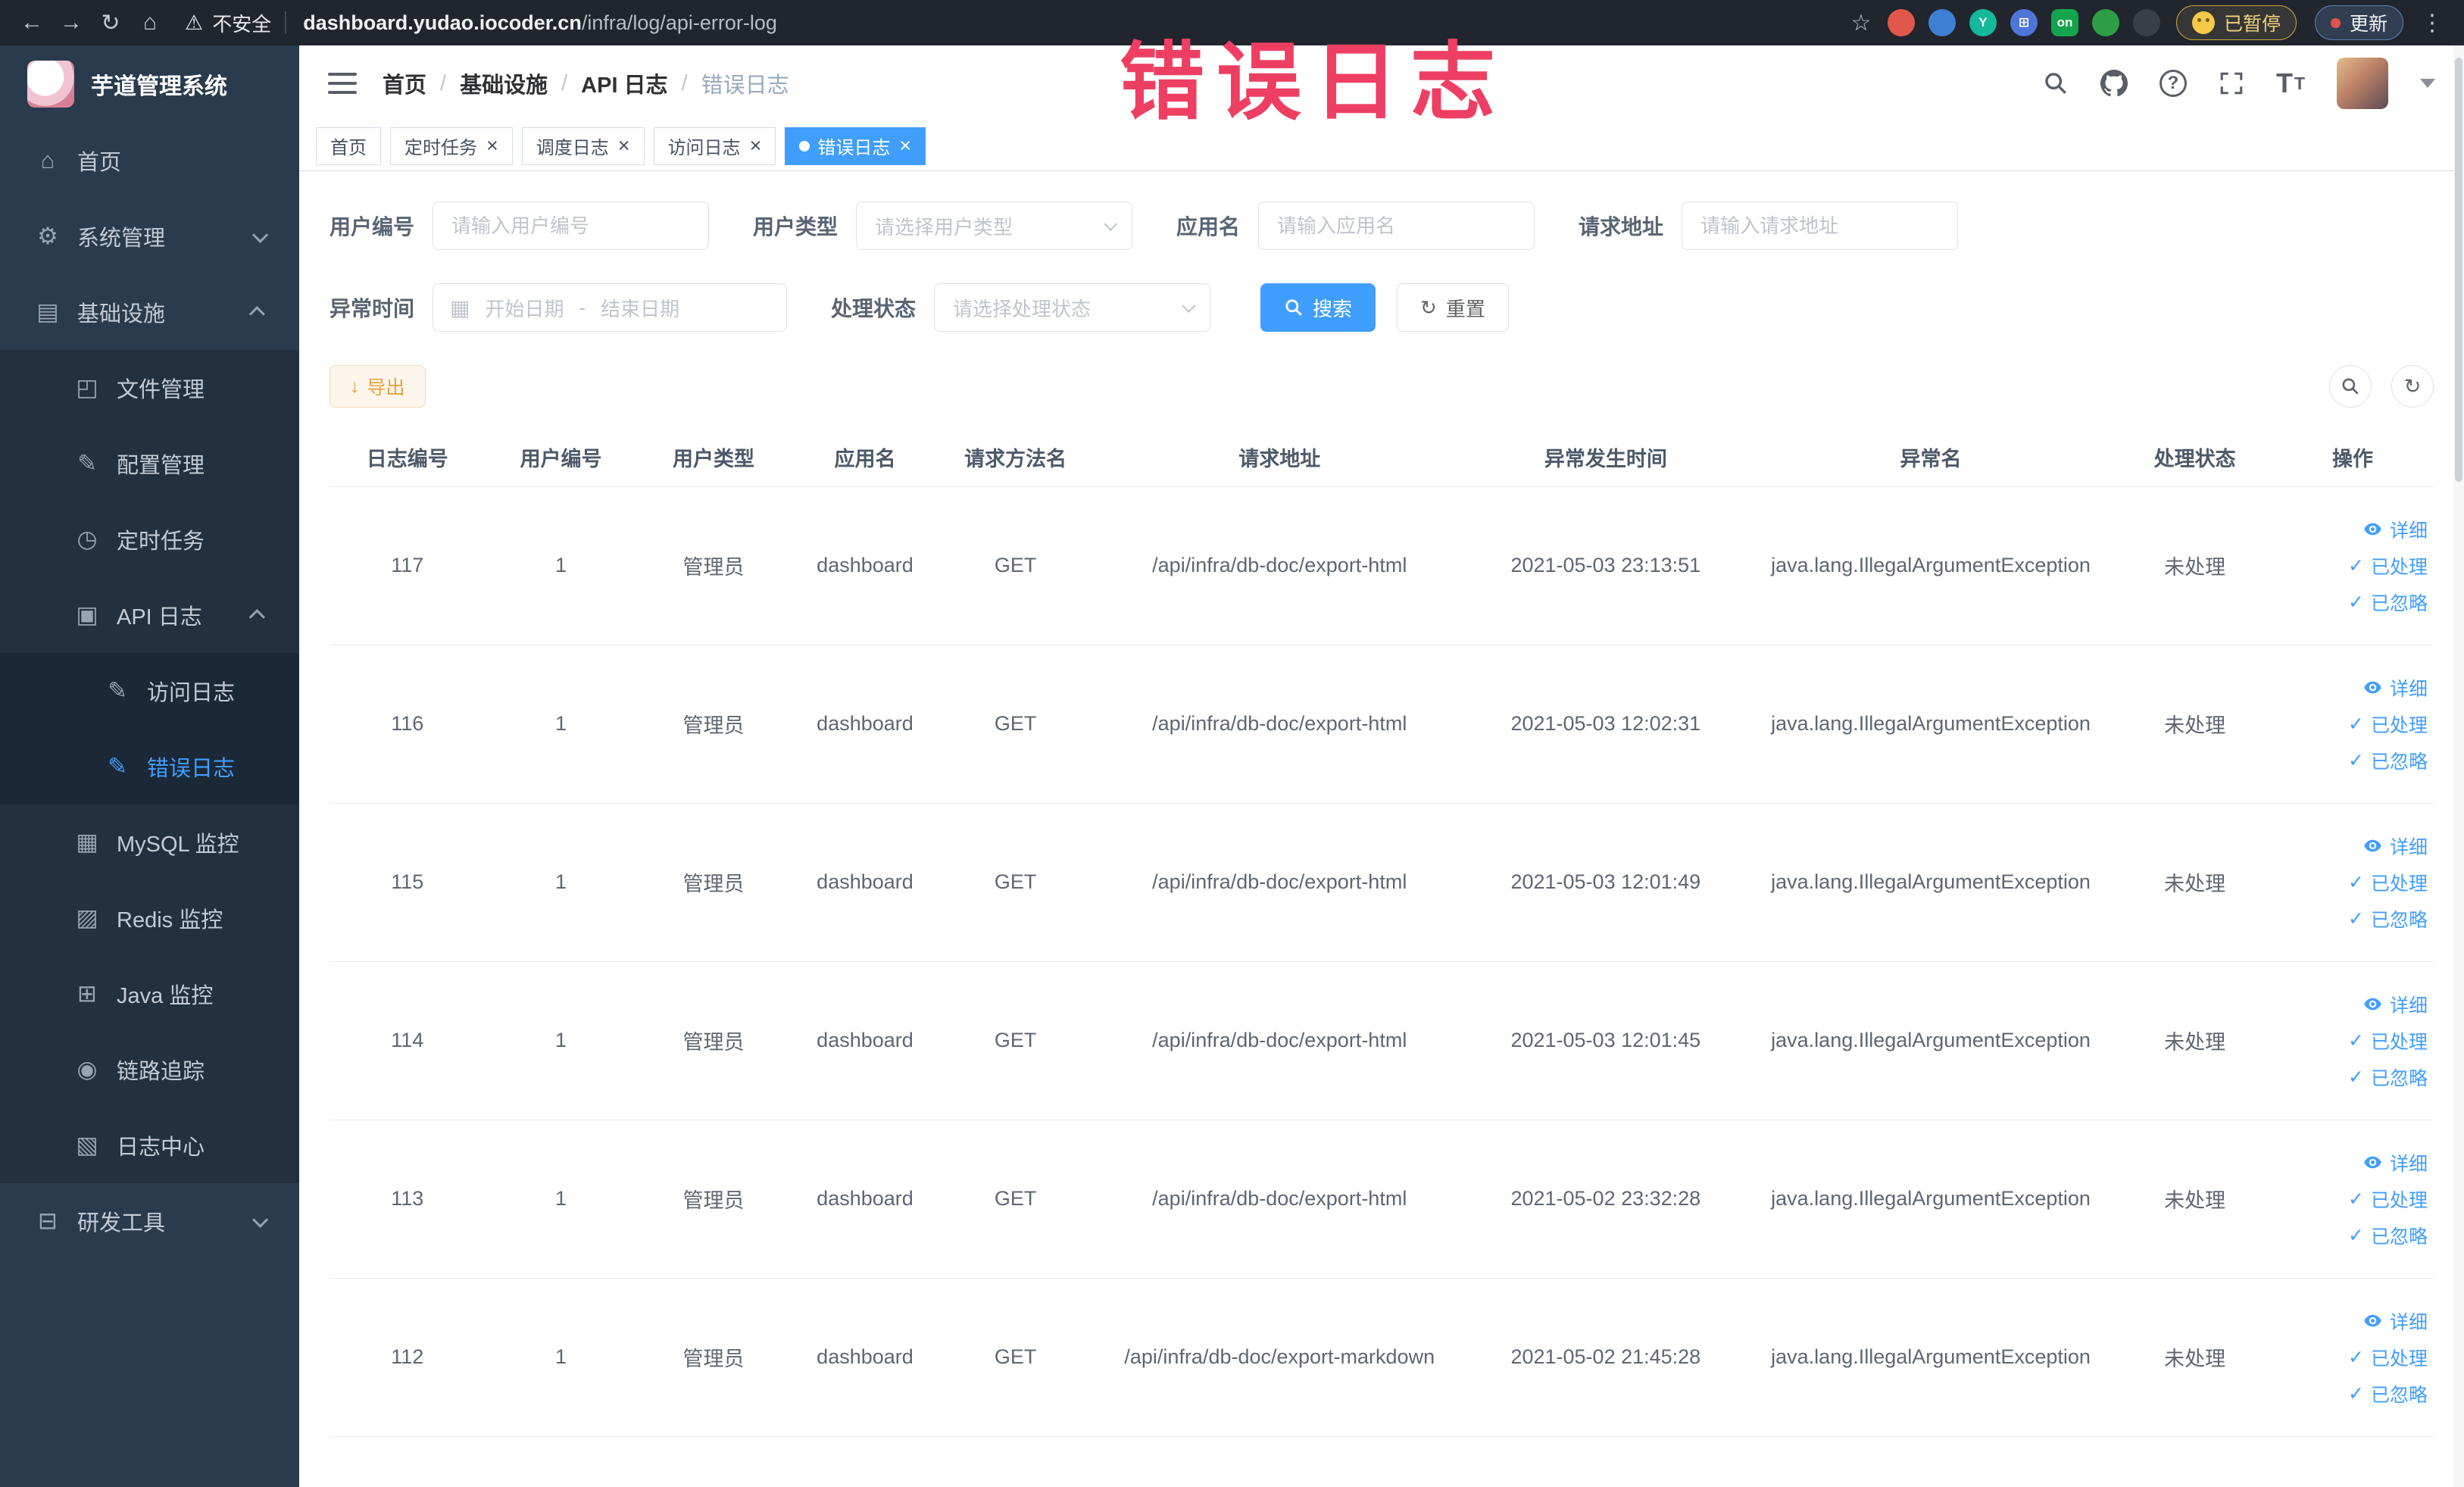  I want to click on update-button: 更新, so click(2358, 22).